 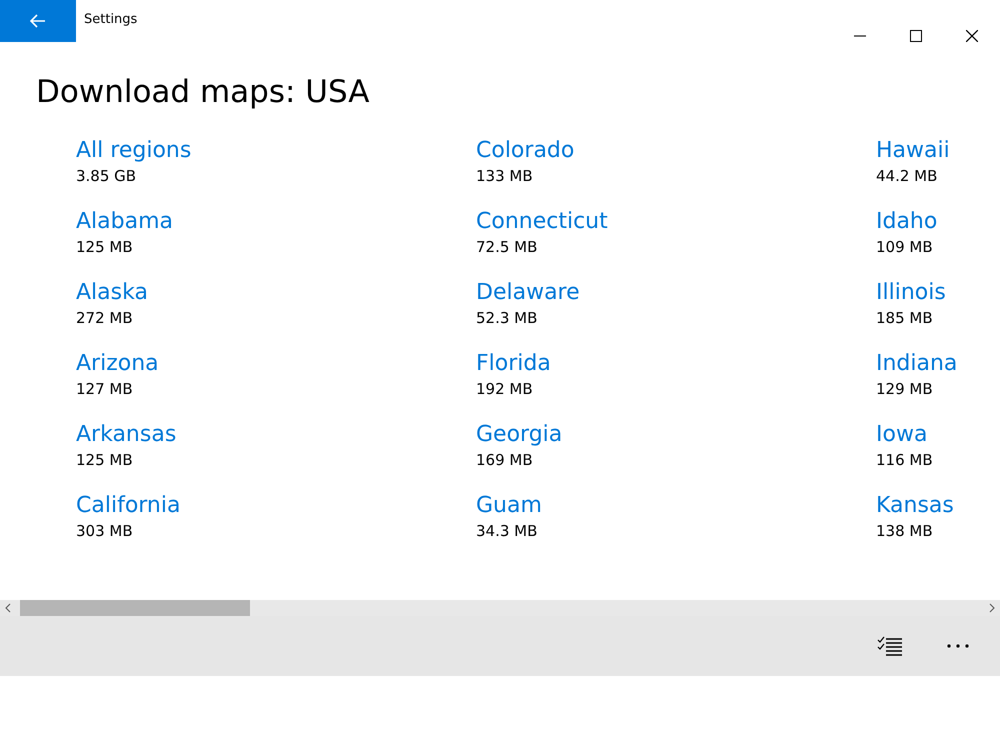 What do you see at coordinates (525, 151) in the screenshot?
I see `region-link: Colorado` at bounding box center [525, 151].